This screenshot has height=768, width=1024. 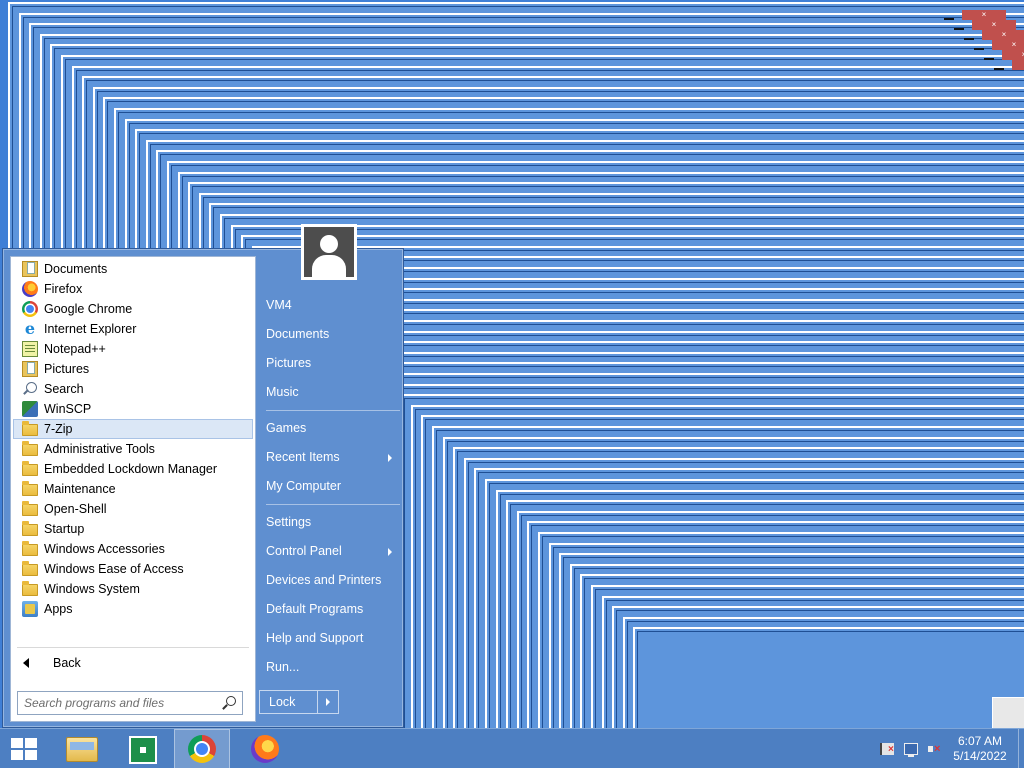 I want to click on start-link-recent-items: Recent Items, so click(x=332, y=457).